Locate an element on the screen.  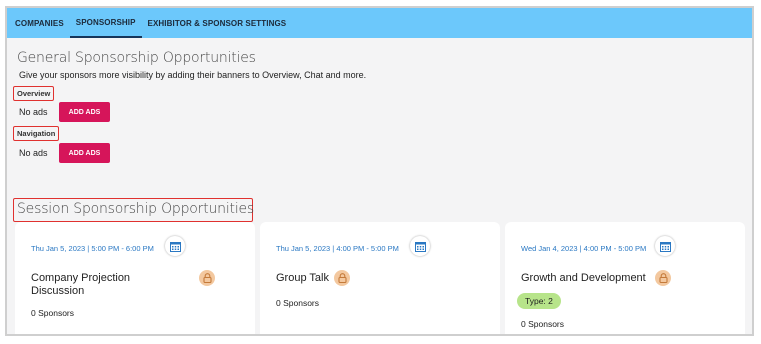
navigation-label: Navigation is located at coordinates (36, 133).